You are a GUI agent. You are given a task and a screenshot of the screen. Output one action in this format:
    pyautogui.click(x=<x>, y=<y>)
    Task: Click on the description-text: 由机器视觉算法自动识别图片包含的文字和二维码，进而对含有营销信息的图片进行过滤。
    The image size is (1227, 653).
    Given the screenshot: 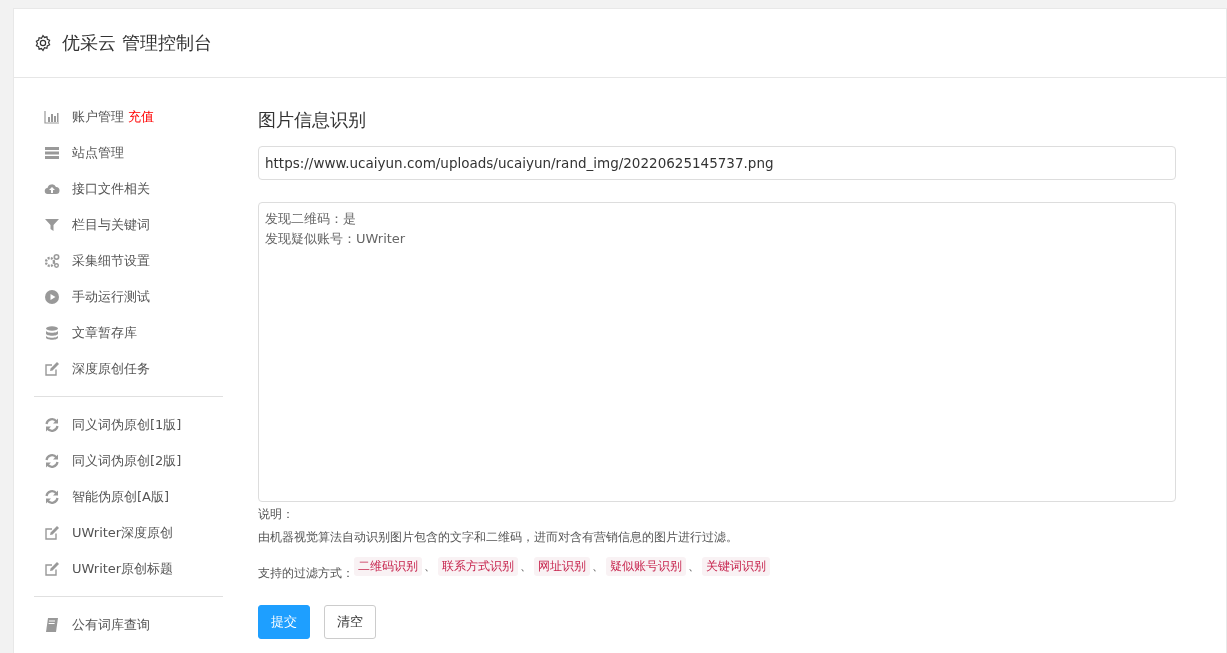 What is the action you would take?
    pyautogui.click(x=498, y=537)
    